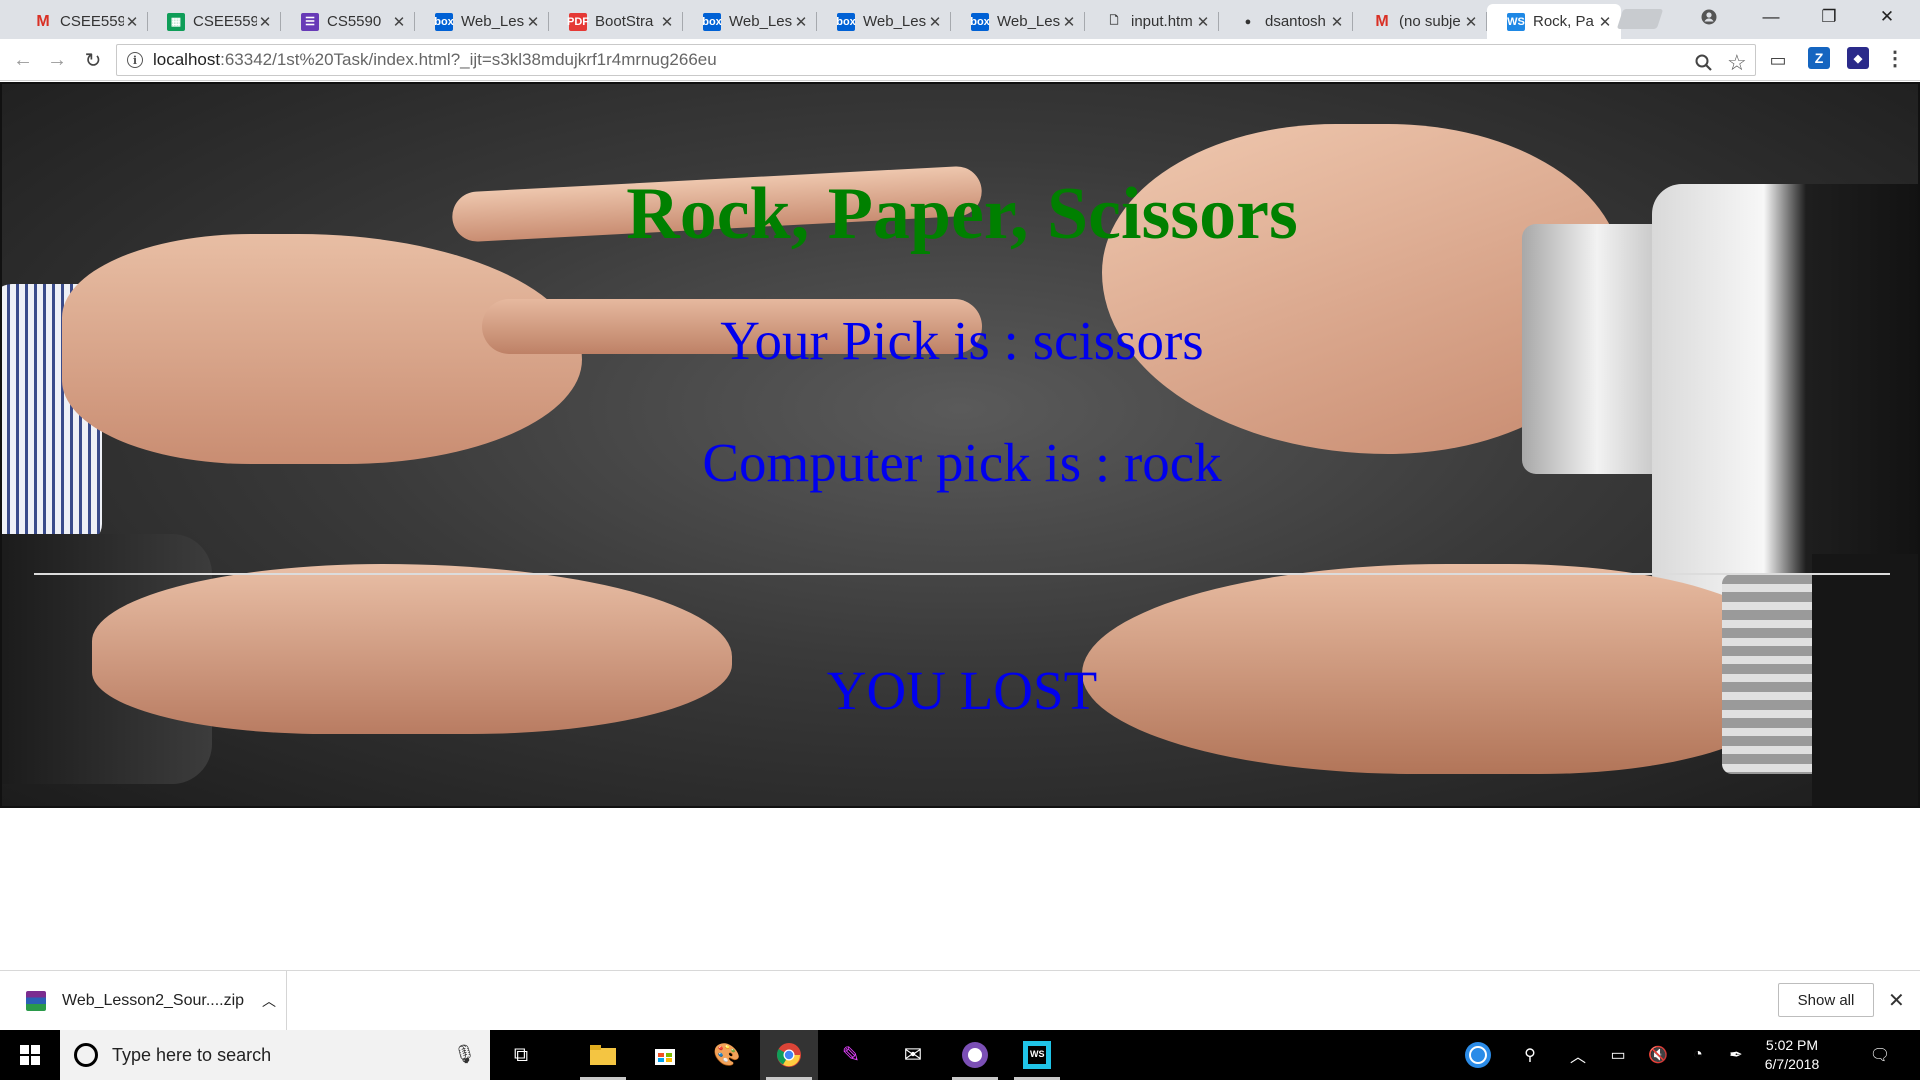 The width and height of the screenshot is (1920, 1080). I want to click on tab-title: dsantosh, so click(1295, 21).